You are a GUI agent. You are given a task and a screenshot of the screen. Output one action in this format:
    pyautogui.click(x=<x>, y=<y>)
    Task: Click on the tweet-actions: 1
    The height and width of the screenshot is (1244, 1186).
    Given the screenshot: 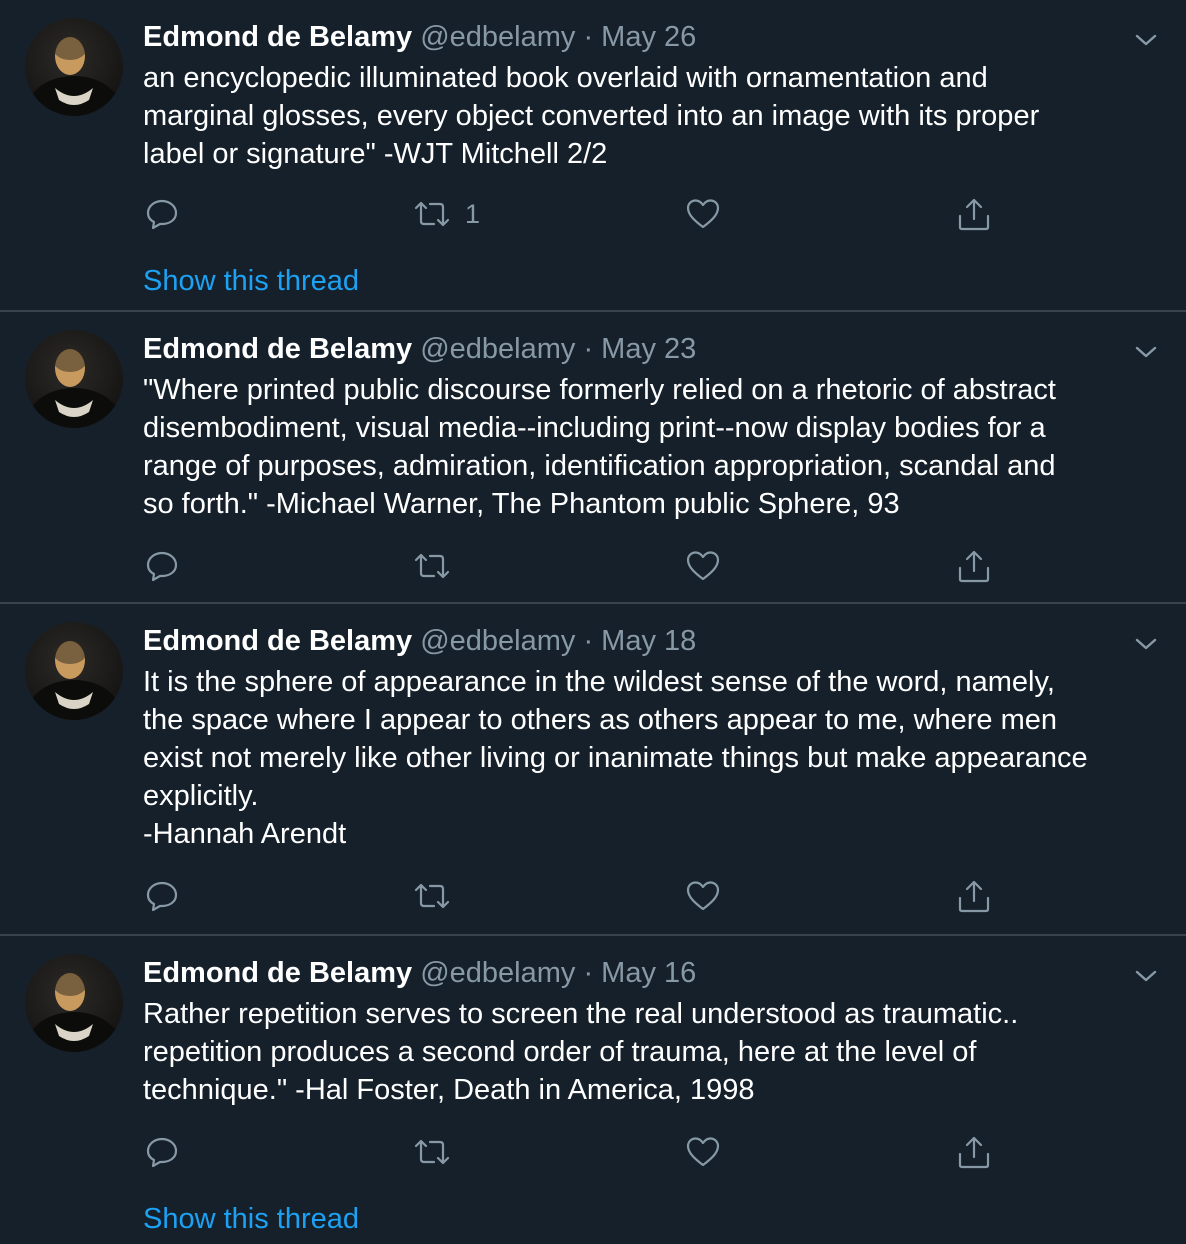 What is the action you would take?
    pyautogui.click(x=573, y=214)
    